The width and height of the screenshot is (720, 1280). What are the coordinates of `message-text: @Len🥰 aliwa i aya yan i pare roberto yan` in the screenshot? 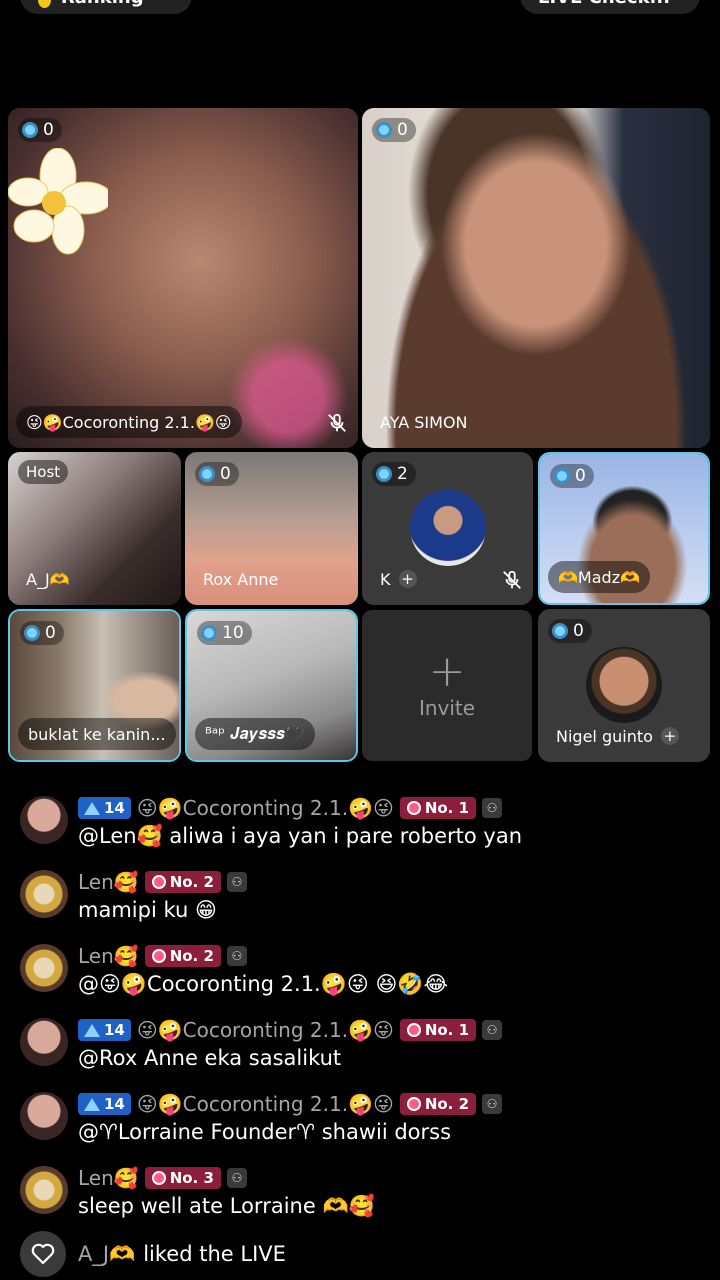 It's located at (300, 836).